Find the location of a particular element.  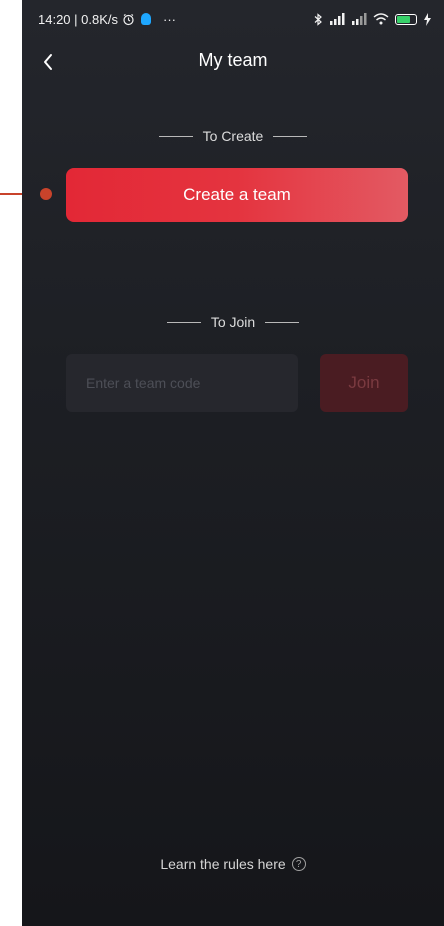

annotation-marker-dot is located at coordinates (46, 194).